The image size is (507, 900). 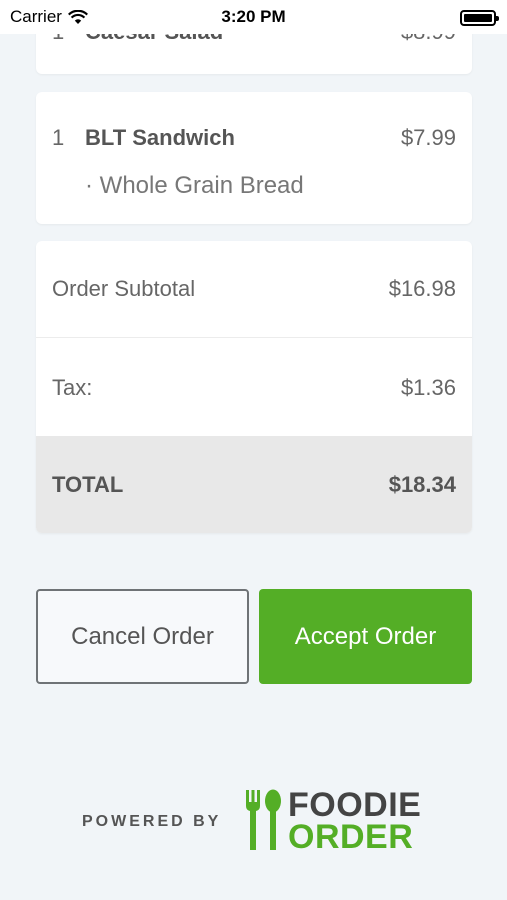 I want to click on fork-spoon-icon, so click(x=263, y=819).